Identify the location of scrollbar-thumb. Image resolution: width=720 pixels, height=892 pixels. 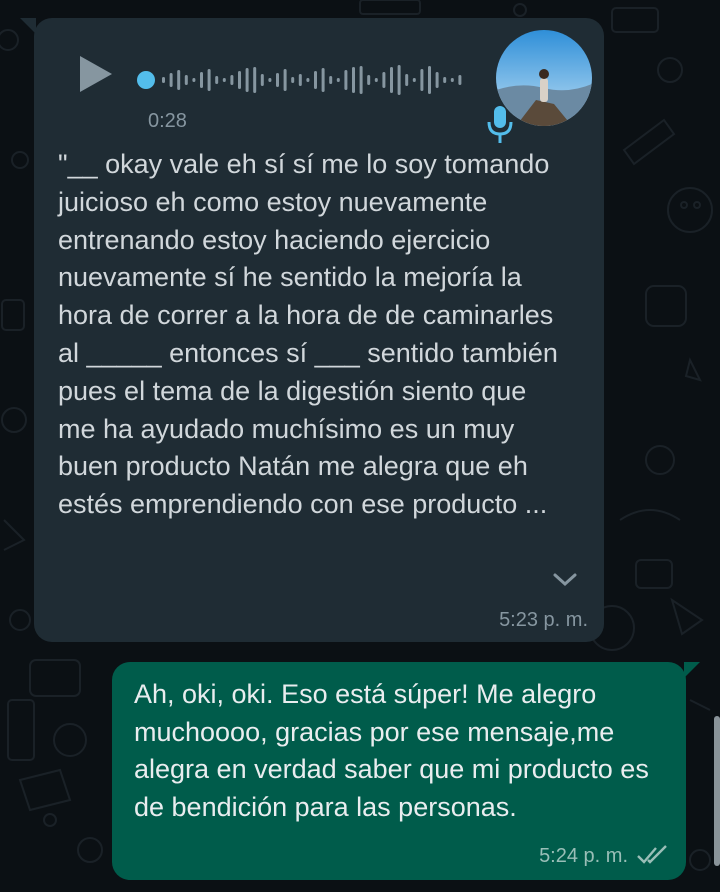
(717, 791).